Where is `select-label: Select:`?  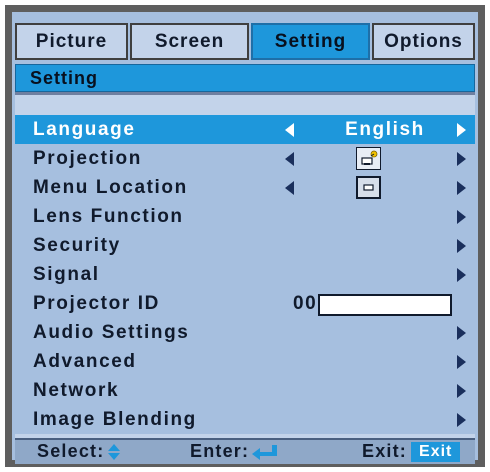 select-label: Select: is located at coordinates (71, 451).